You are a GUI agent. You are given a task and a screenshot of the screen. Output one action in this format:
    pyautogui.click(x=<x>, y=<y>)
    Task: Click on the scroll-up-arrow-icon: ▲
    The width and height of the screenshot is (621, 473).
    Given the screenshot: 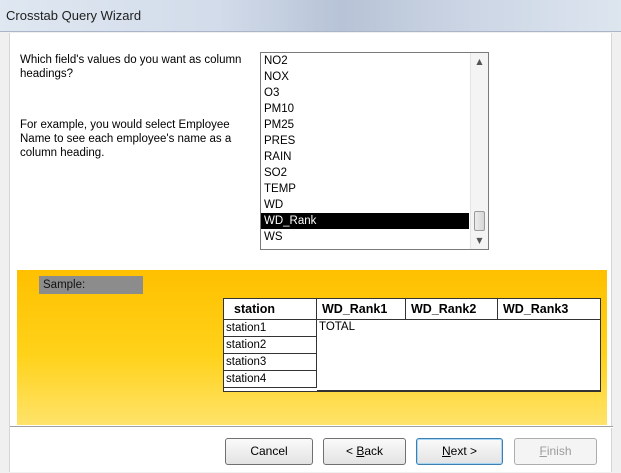 What is the action you would take?
    pyautogui.click(x=479, y=61)
    